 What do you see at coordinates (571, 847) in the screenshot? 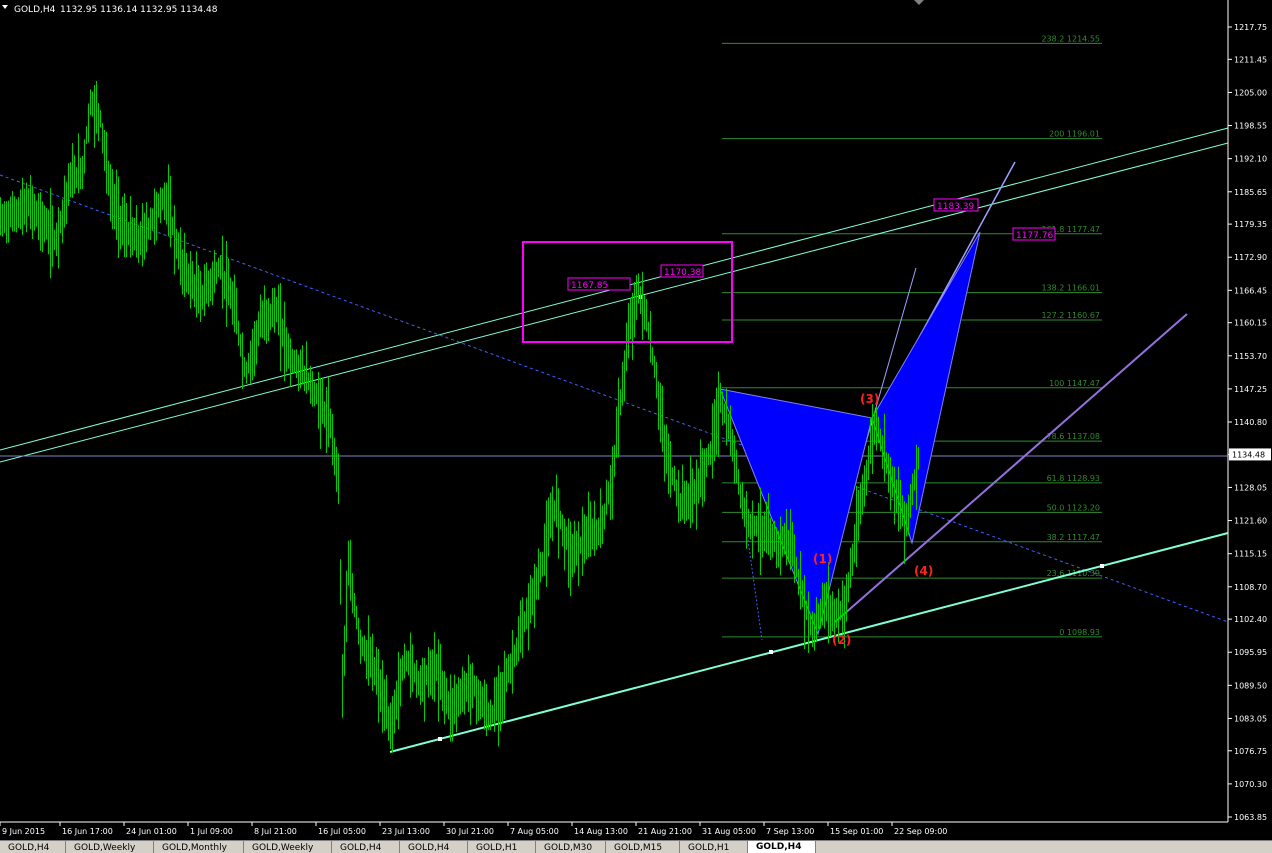
I see `tab-gold-m30: GOLD,M30` at bounding box center [571, 847].